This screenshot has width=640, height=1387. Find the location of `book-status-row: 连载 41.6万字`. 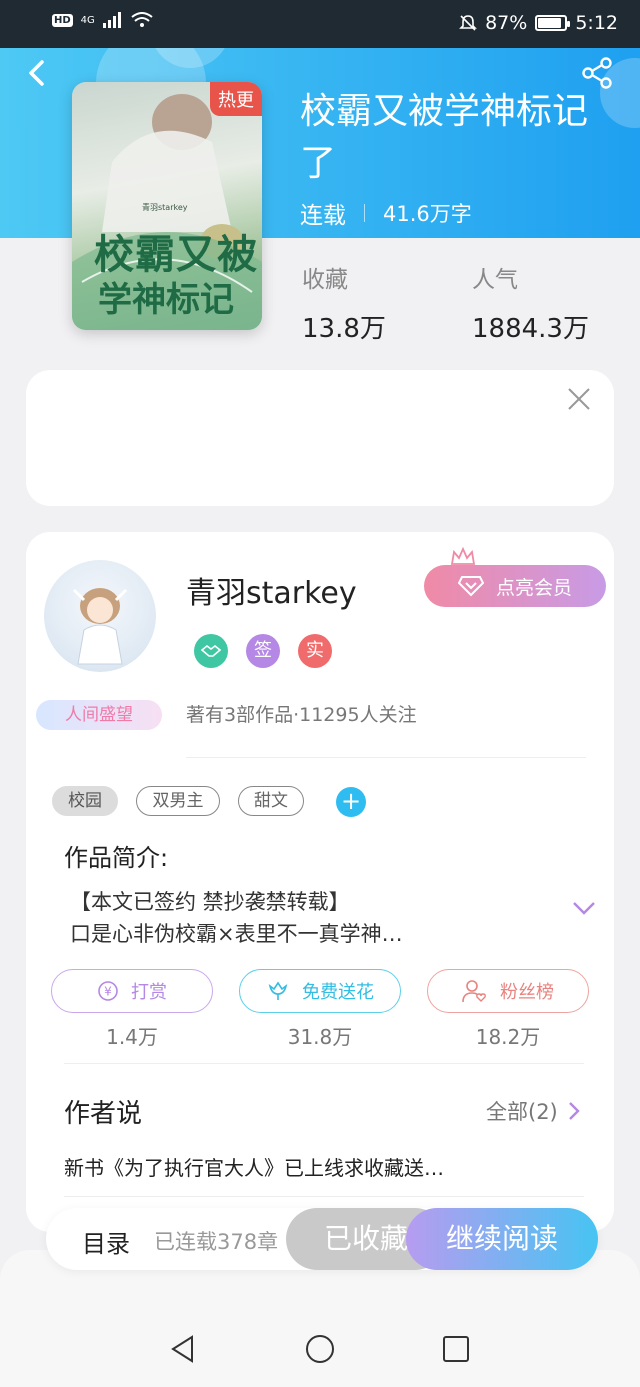

book-status-row: 连载 41.6万字 is located at coordinates (386, 213).